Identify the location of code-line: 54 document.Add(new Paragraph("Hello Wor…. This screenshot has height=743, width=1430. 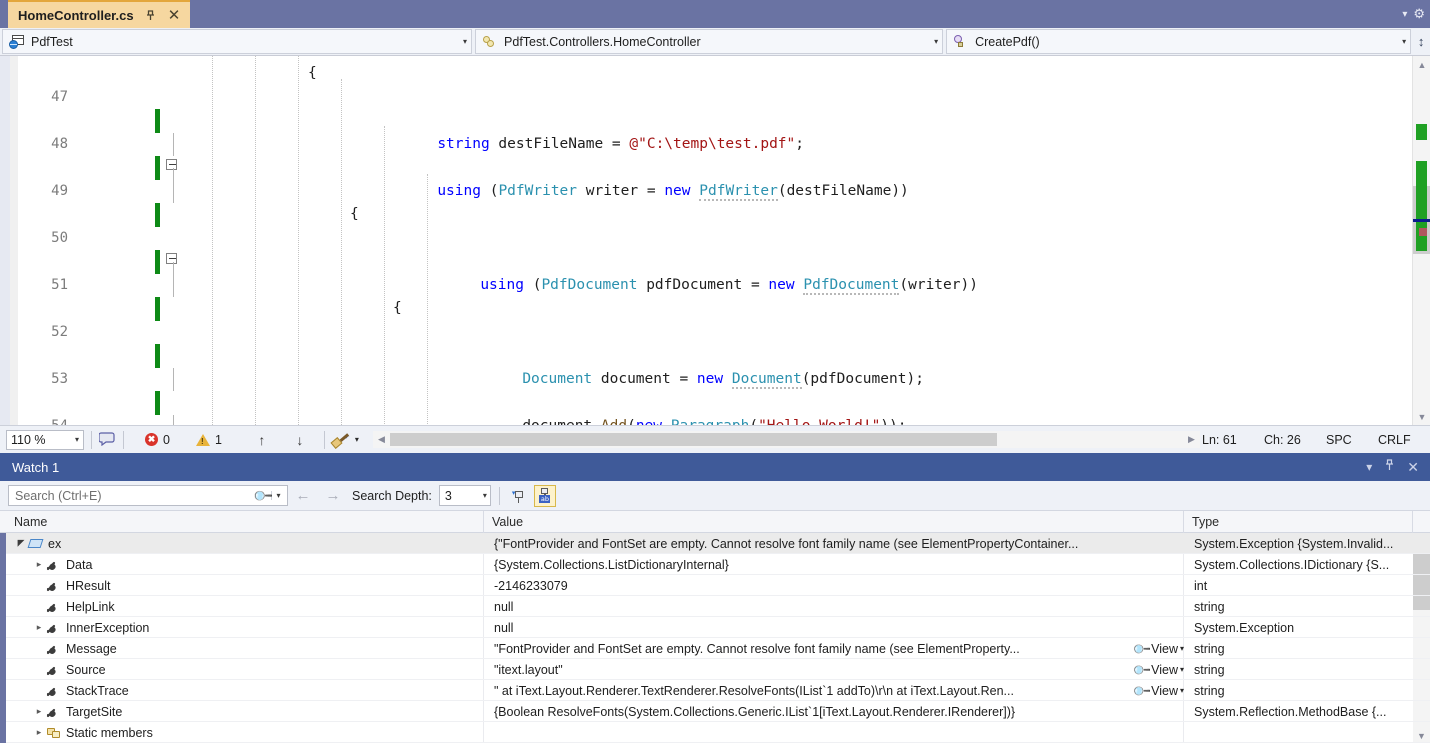
(707, 408).